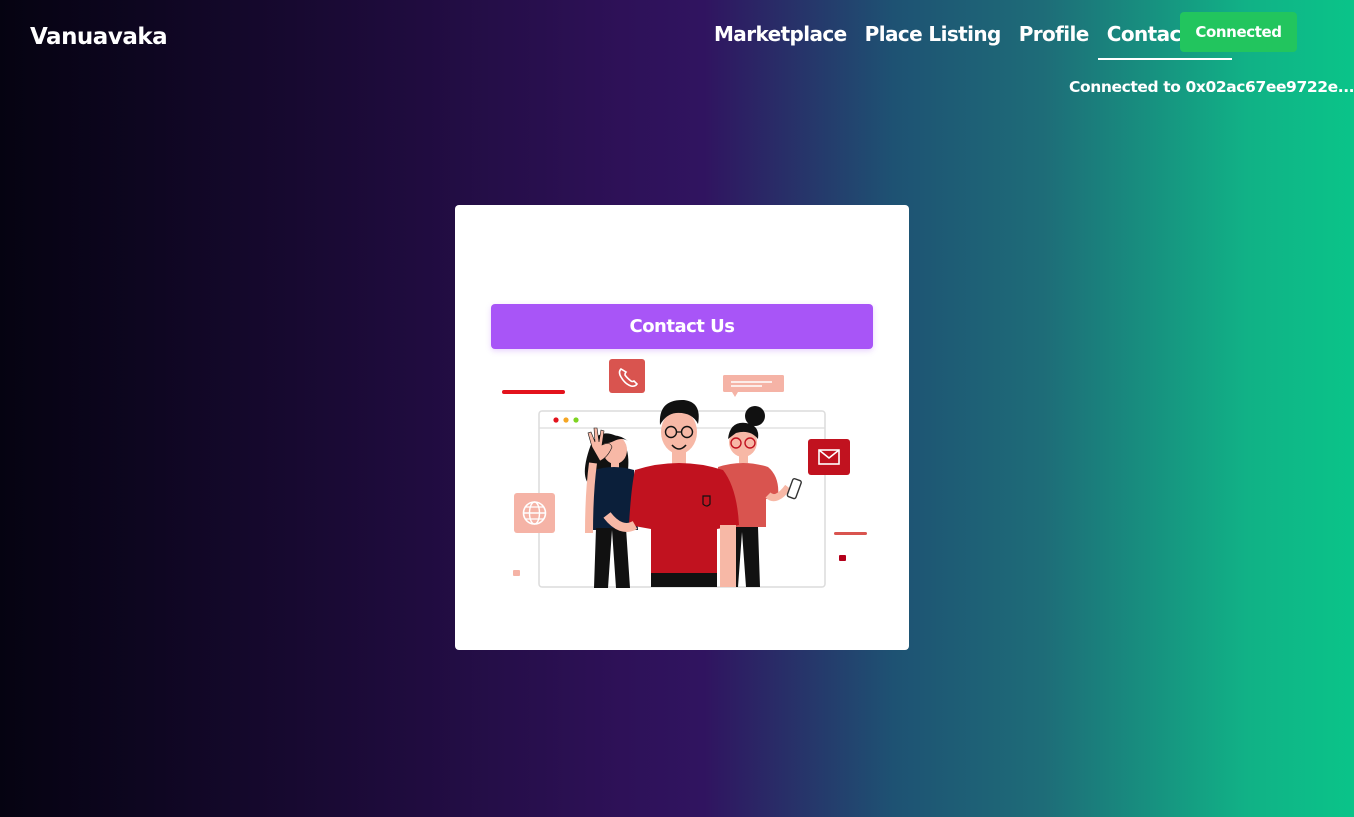  What do you see at coordinates (533, 392) in the screenshot?
I see `accent-line-red` at bounding box center [533, 392].